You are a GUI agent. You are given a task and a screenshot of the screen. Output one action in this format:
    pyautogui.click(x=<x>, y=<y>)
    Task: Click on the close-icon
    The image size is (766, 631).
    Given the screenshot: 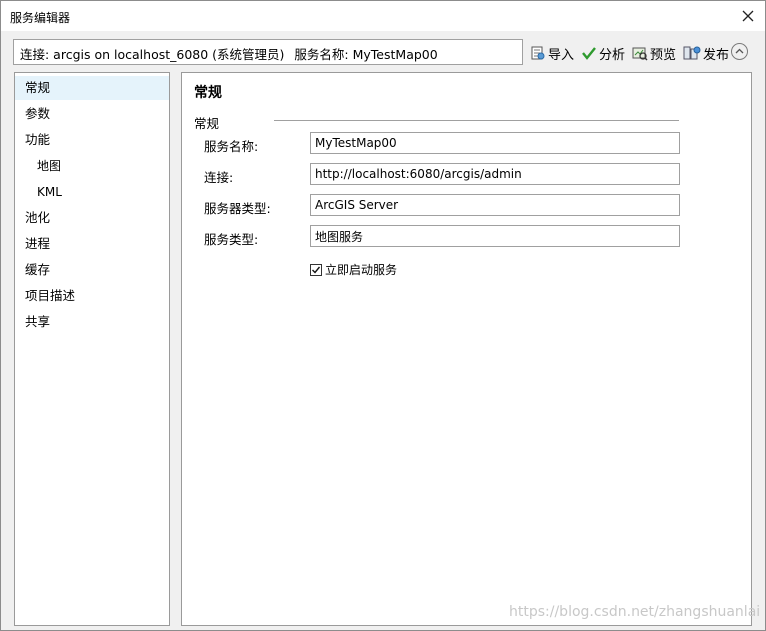 What is the action you would take?
    pyautogui.click(x=748, y=16)
    